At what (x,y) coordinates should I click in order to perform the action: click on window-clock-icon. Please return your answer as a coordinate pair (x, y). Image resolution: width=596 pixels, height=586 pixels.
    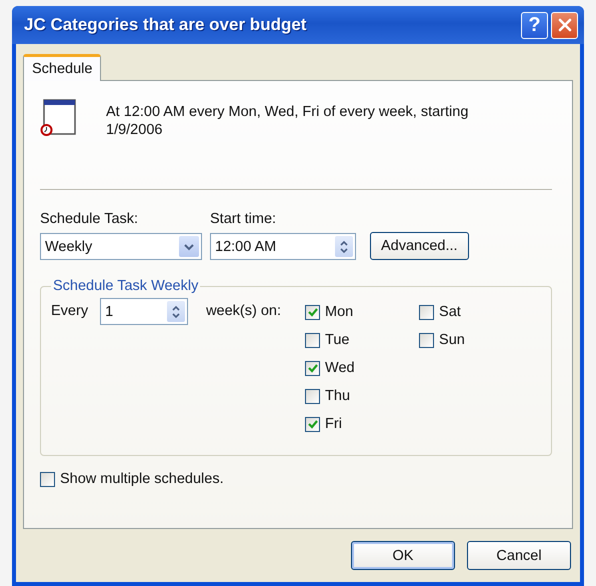
    Looking at the image, I should click on (58, 118).